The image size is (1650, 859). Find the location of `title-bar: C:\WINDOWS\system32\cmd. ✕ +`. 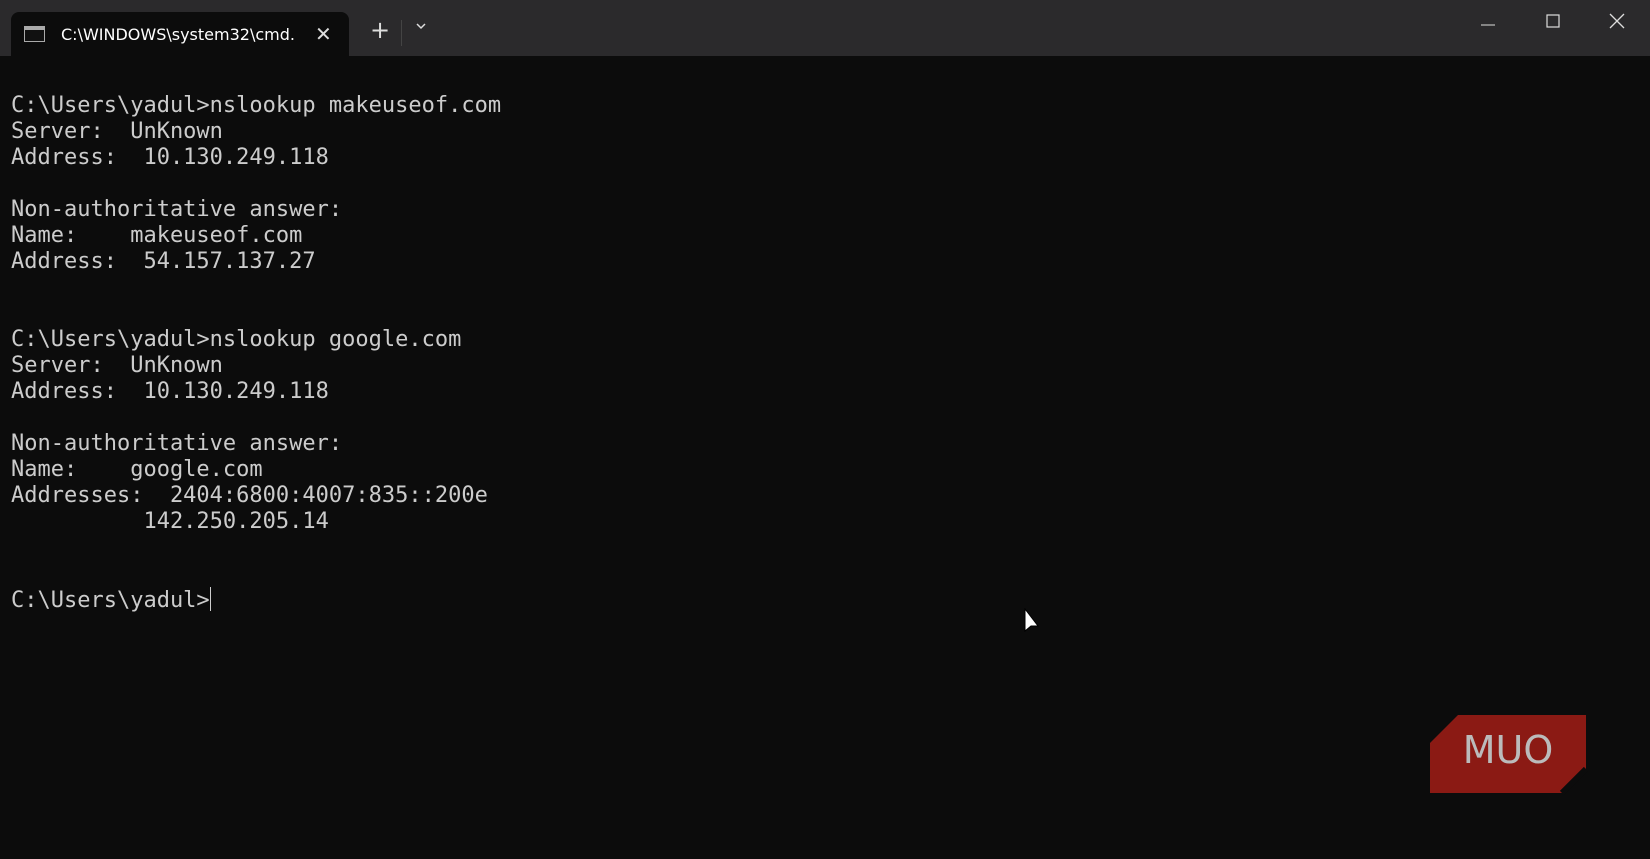

title-bar: C:\WINDOWS\system32\cmd. ✕ + is located at coordinates (825, 28).